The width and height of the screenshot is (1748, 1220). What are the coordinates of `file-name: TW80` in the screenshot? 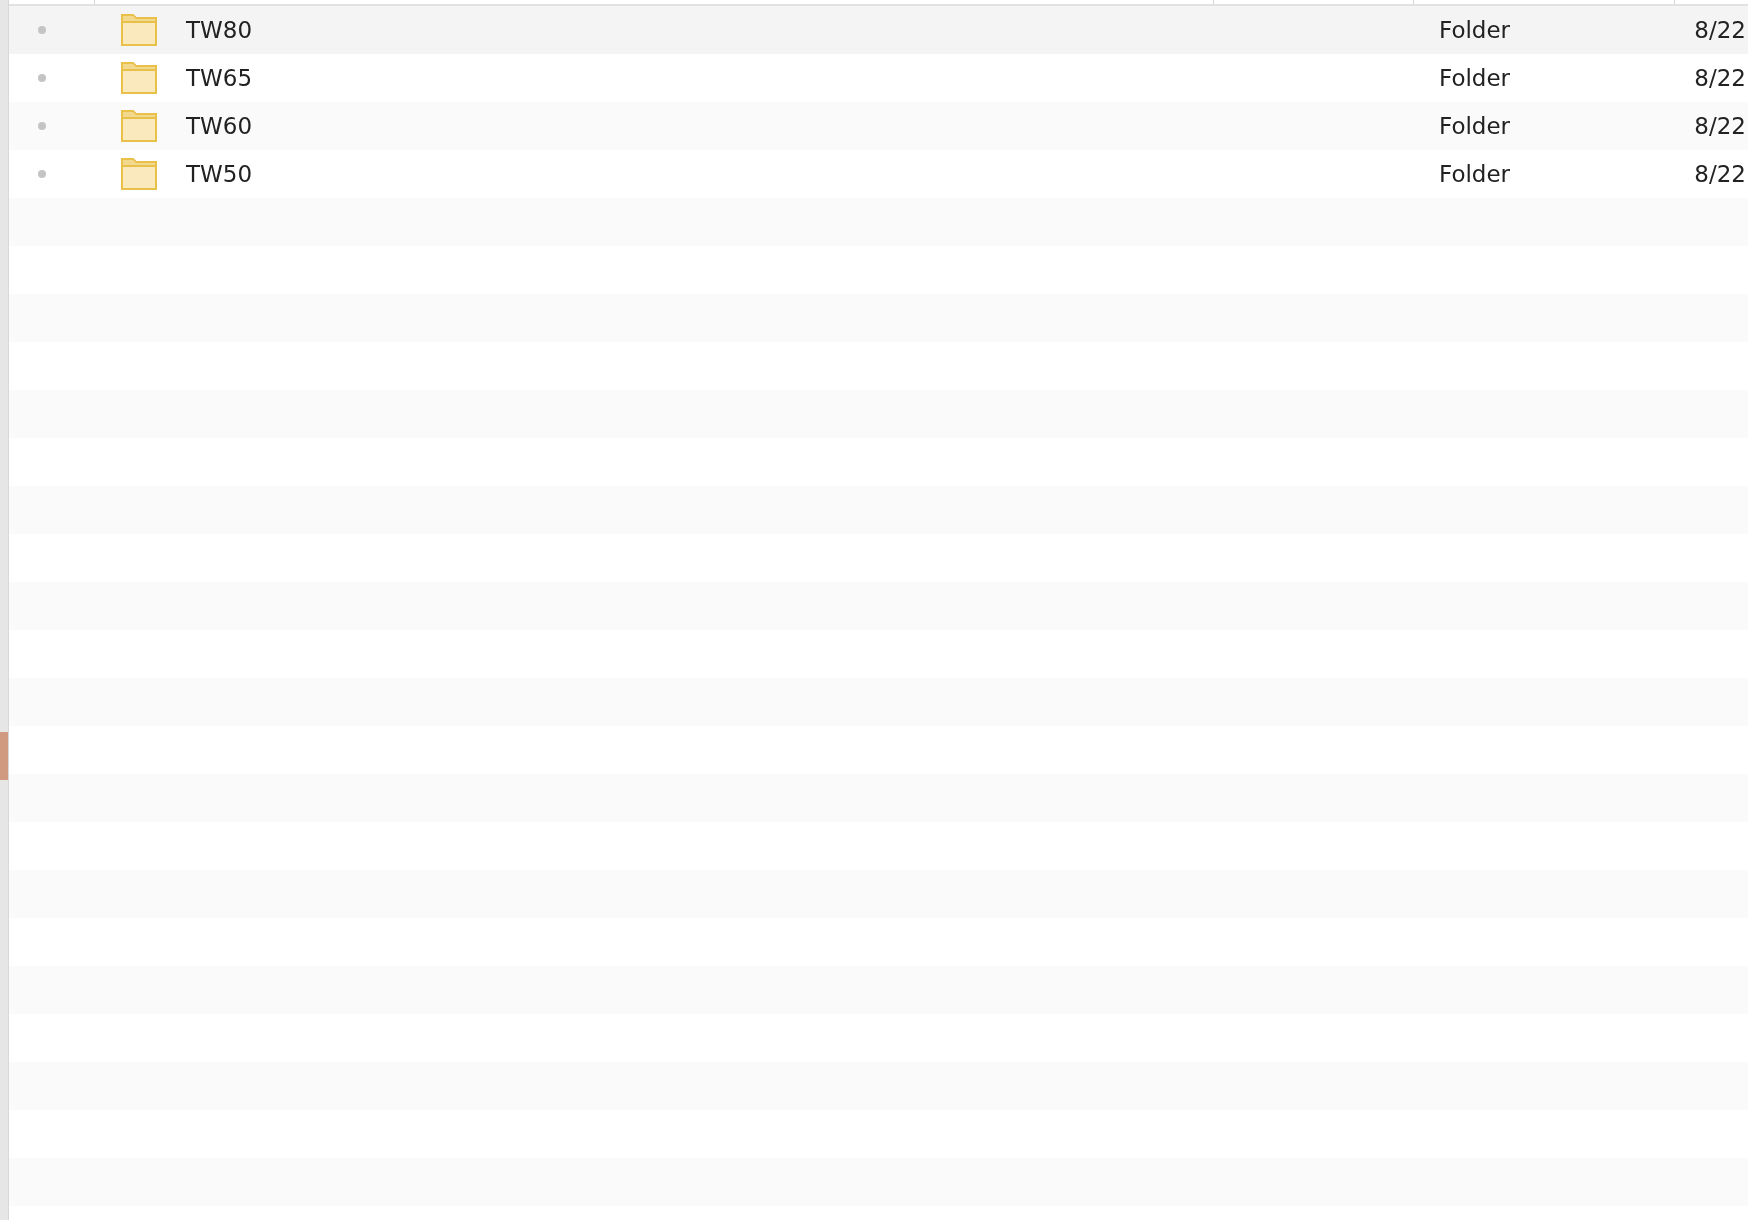 It's located at (220, 30).